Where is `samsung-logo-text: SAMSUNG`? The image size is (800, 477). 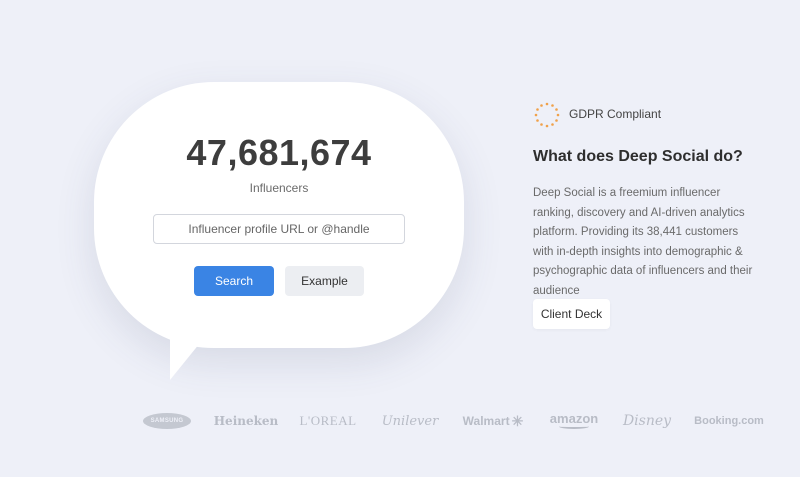
samsung-logo-text: SAMSUNG is located at coordinates (167, 421).